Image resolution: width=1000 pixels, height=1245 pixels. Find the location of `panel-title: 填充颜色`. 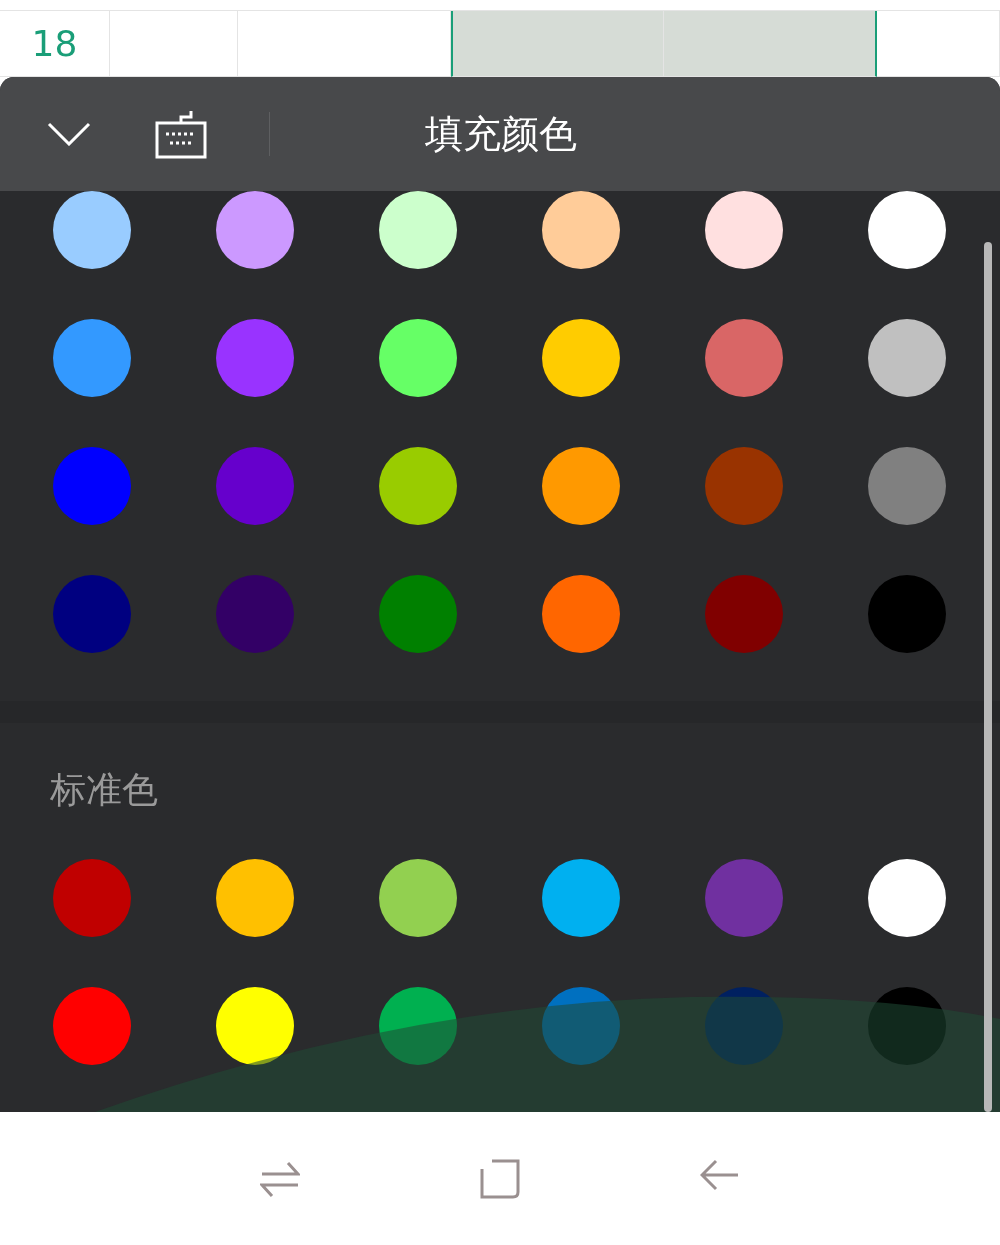

panel-title: 填充颜色 is located at coordinates (501, 134).